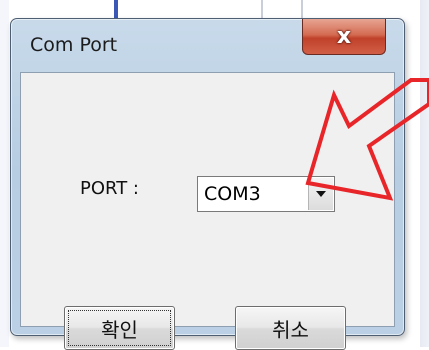 Image resolution: width=429 pixels, height=350 pixels. Describe the element at coordinates (110, 188) in the screenshot. I see `port-label: PORT :` at that location.